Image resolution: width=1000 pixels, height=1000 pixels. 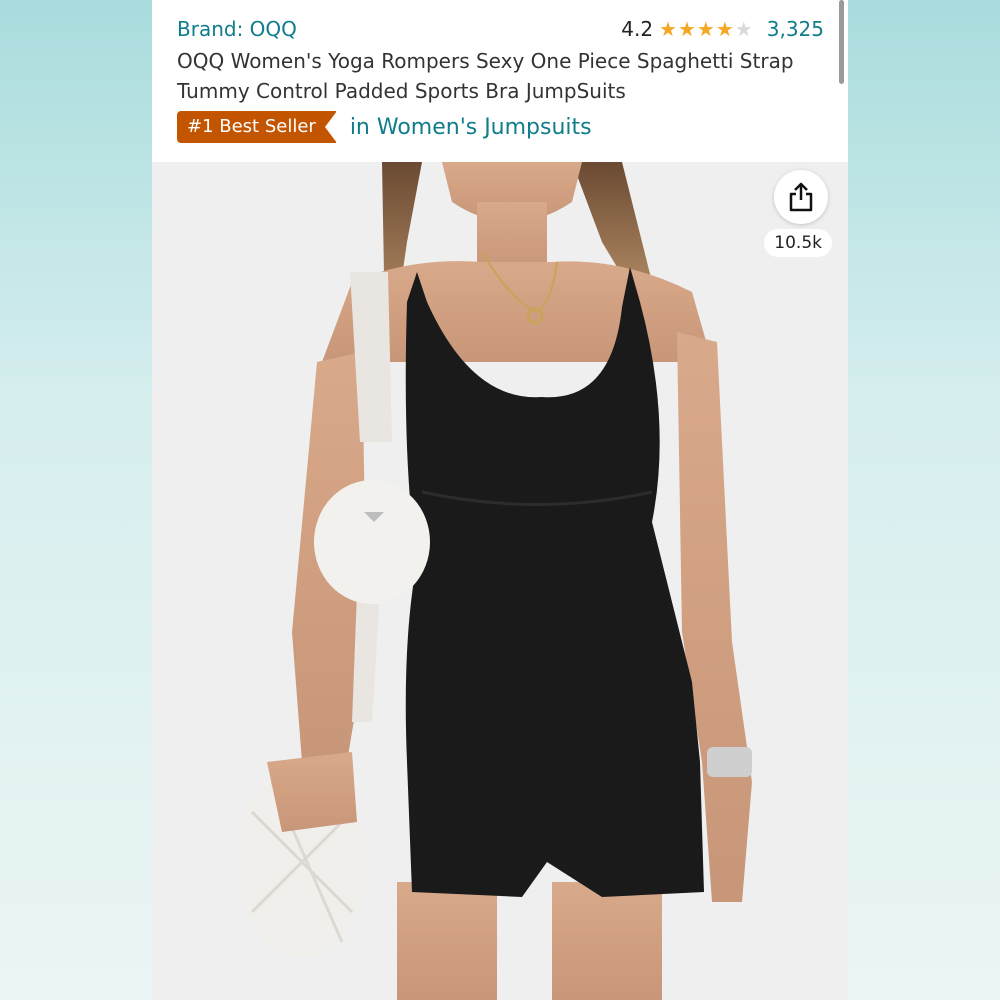 I want to click on brand-link: Brand: OQQ, so click(x=237, y=29).